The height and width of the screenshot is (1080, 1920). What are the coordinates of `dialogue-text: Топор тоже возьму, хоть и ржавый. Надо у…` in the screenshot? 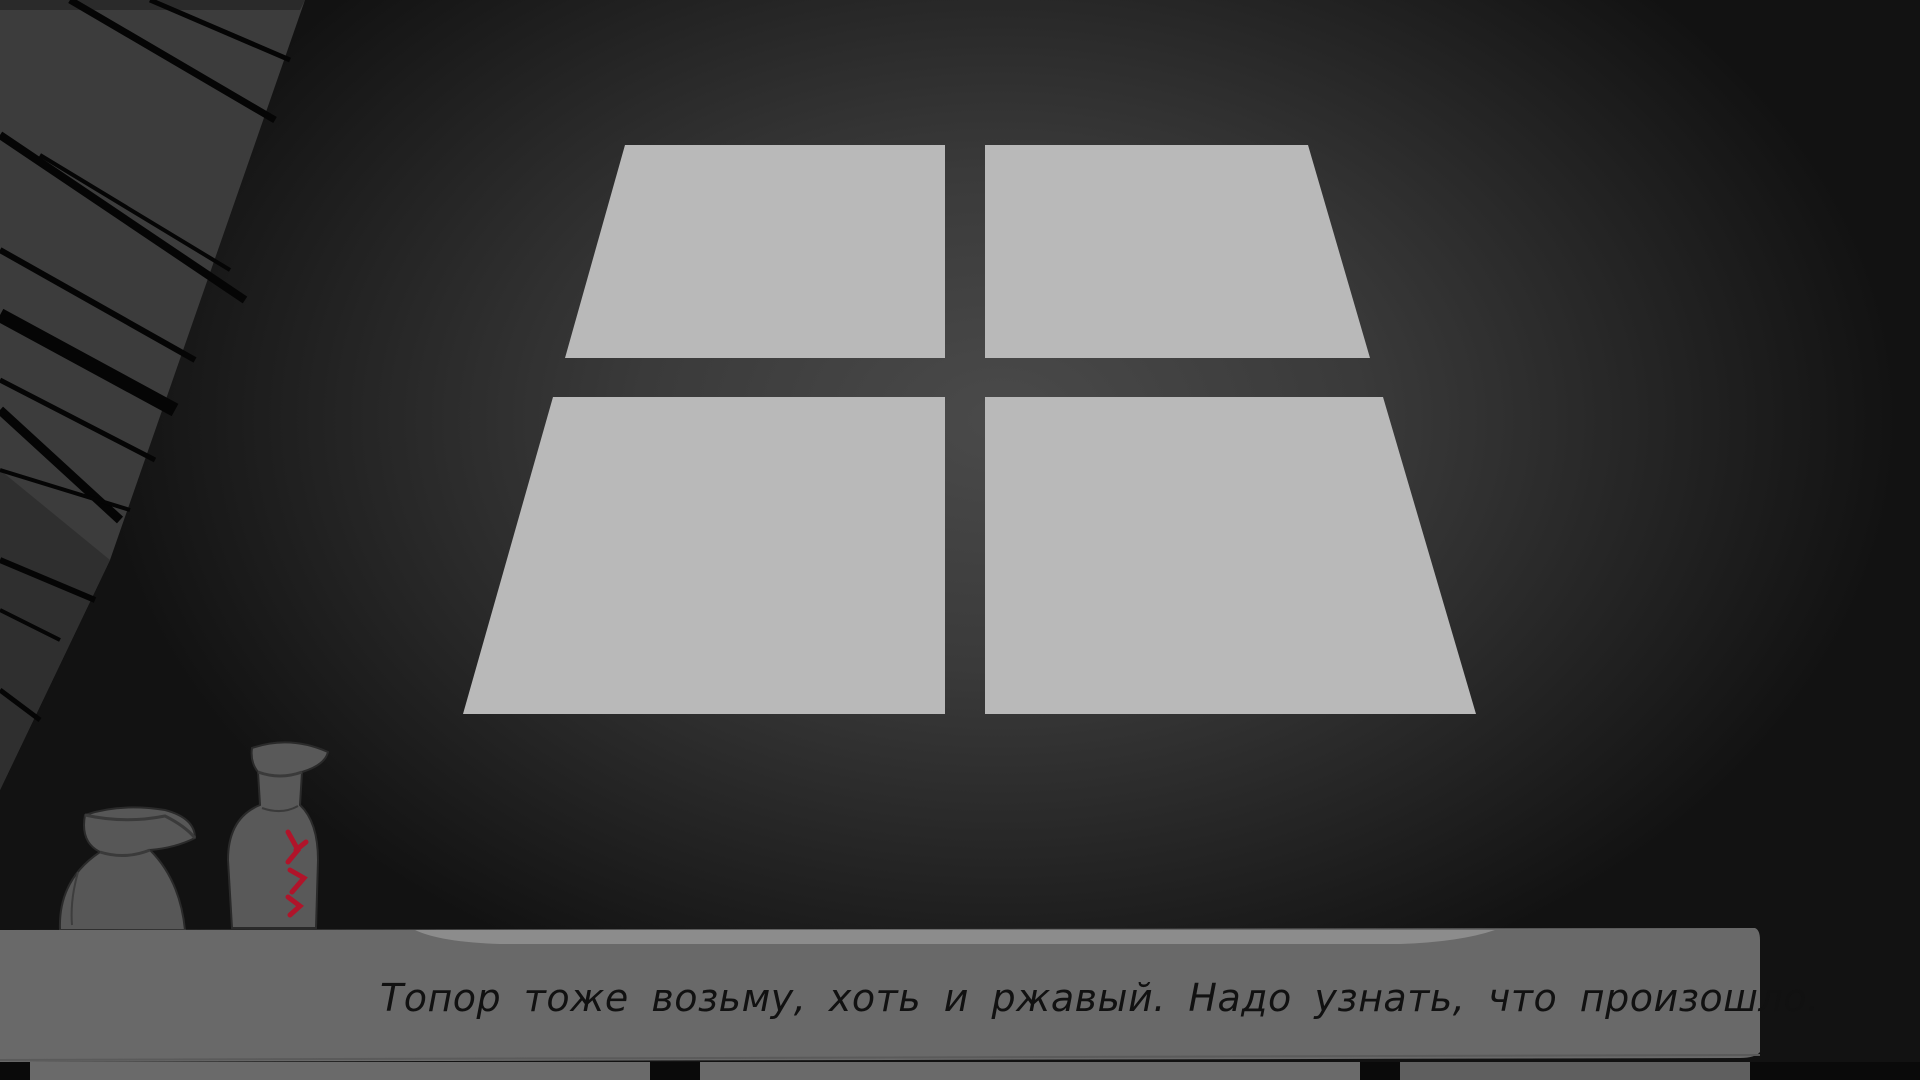 It's located at (1099, 998).